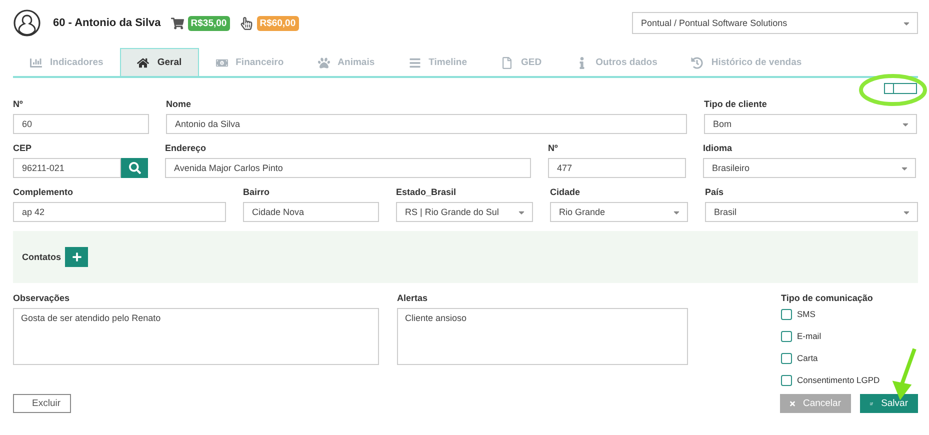 This screenshot has height=435, width=929. Describe the element at coordinates (119, 212) in the screenshot. I see `input-field: ap 42` at that location.